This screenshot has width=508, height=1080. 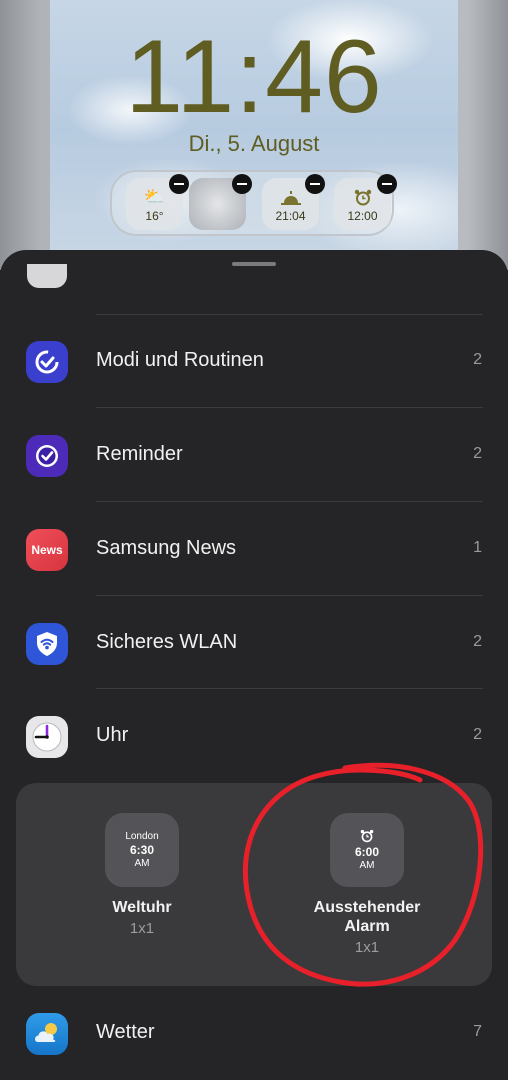 What do you see at coordinates (254, 736) in the screenshot?
I see `app-row-clock: Uhr 2` at bounding box center [254, 736].